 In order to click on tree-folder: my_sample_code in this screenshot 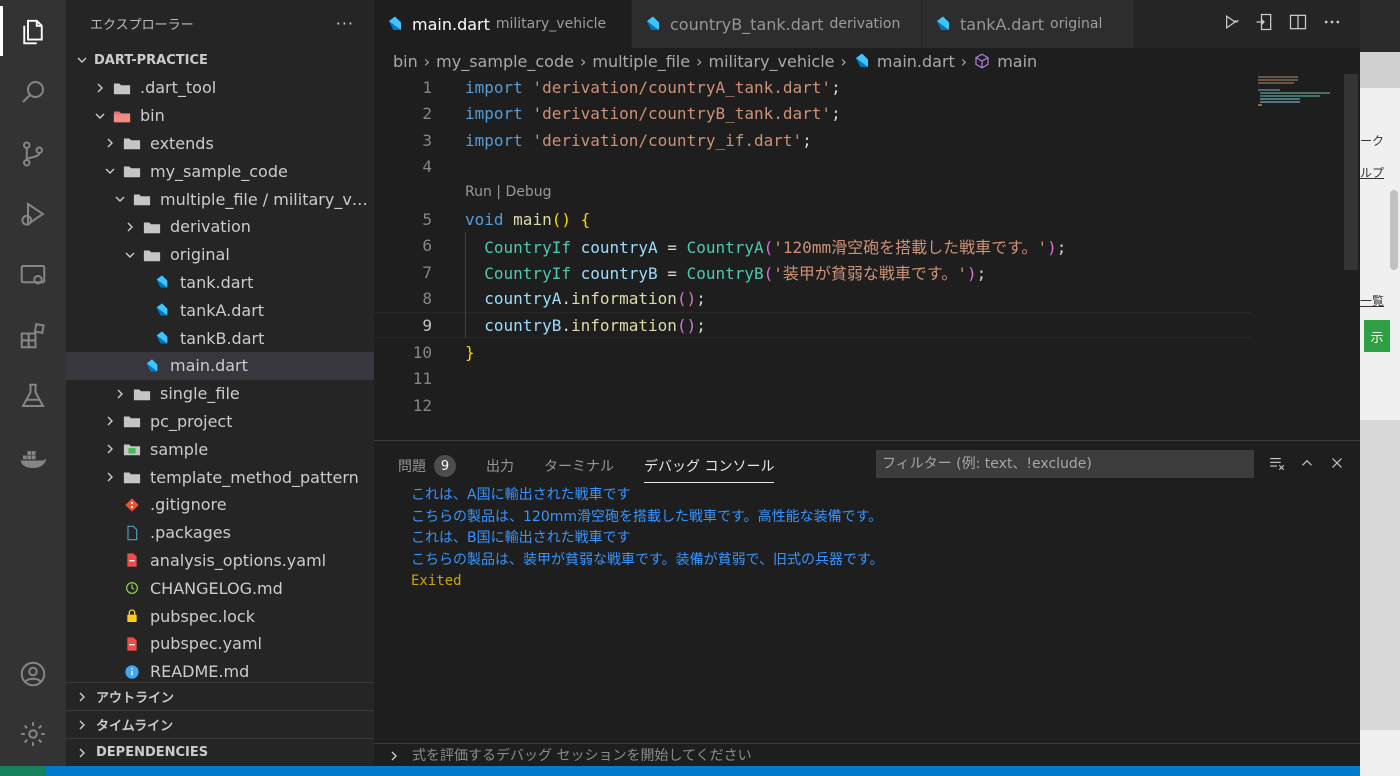, I will do `click(220, 171)`.